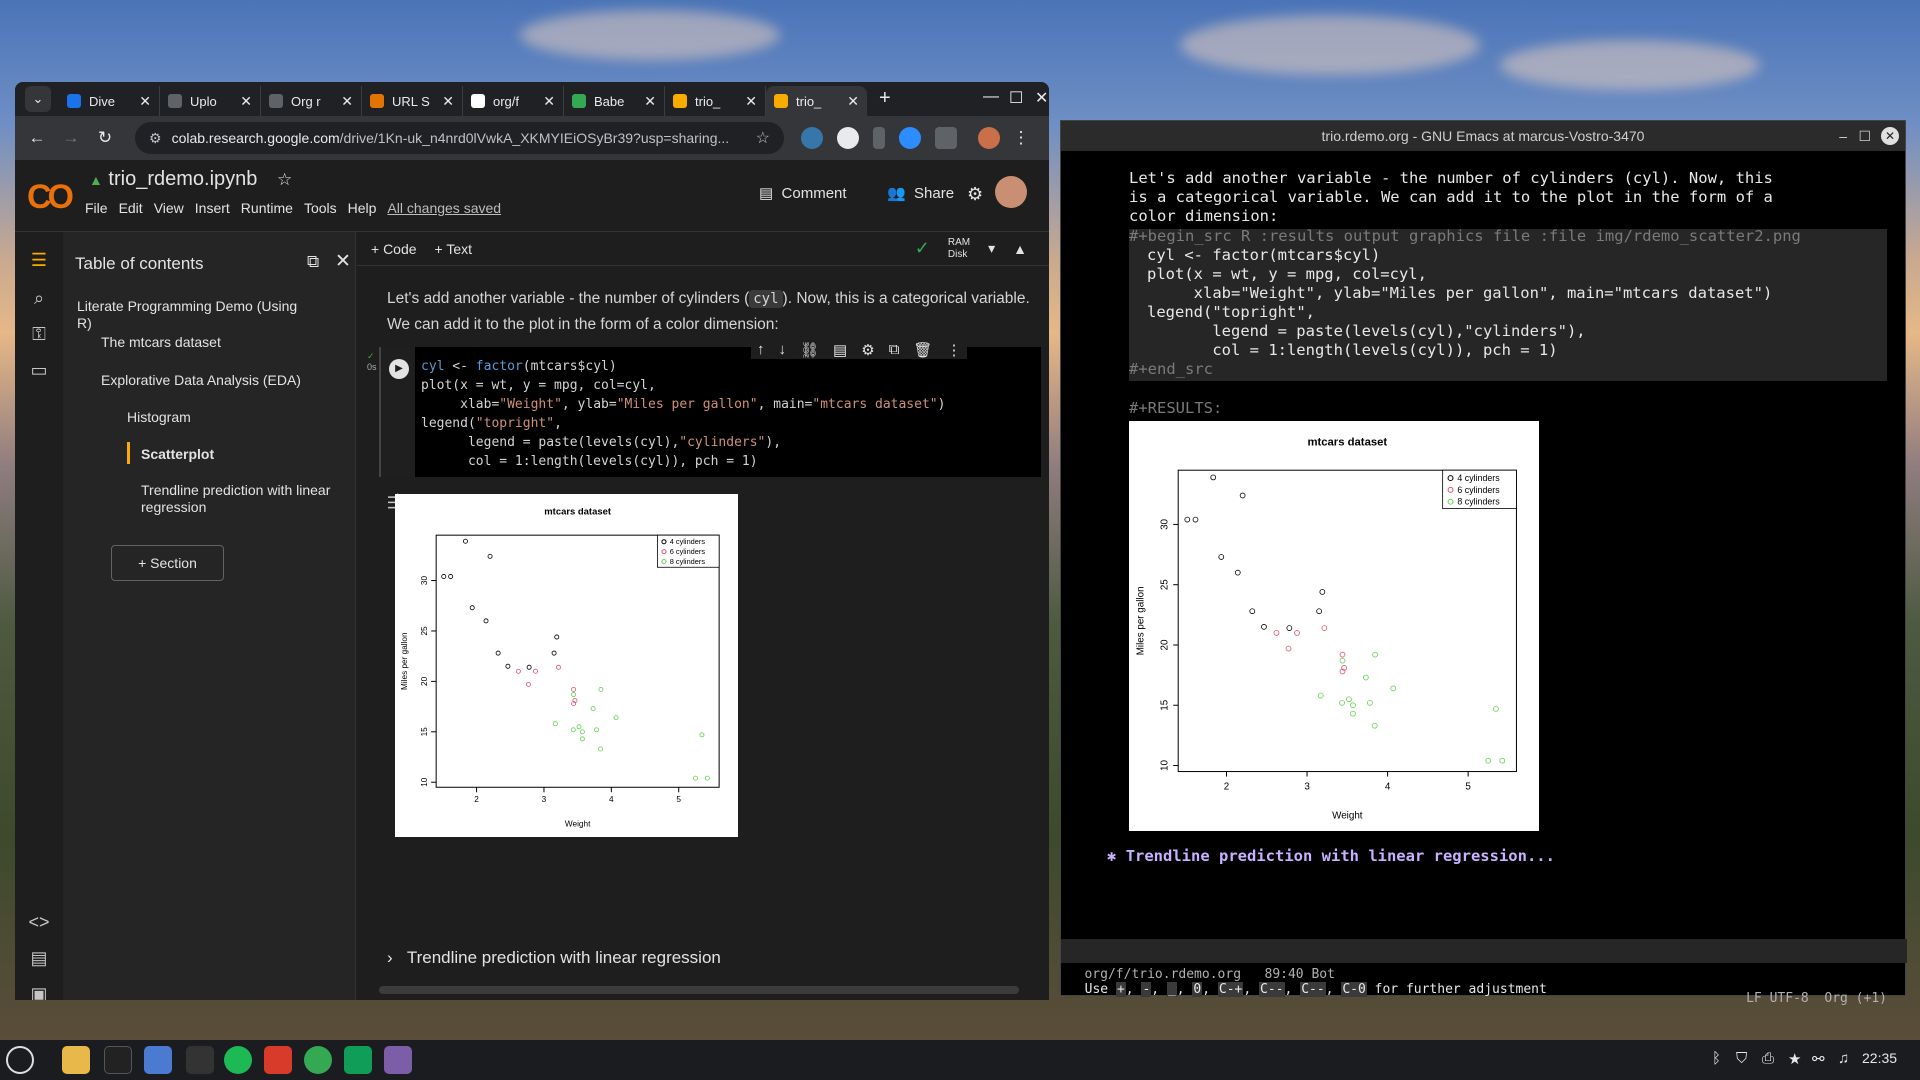 The width and height of the screenshot is (1920, 1080). I want to click on browser-tab: org/f ✕, so click(513, 101).